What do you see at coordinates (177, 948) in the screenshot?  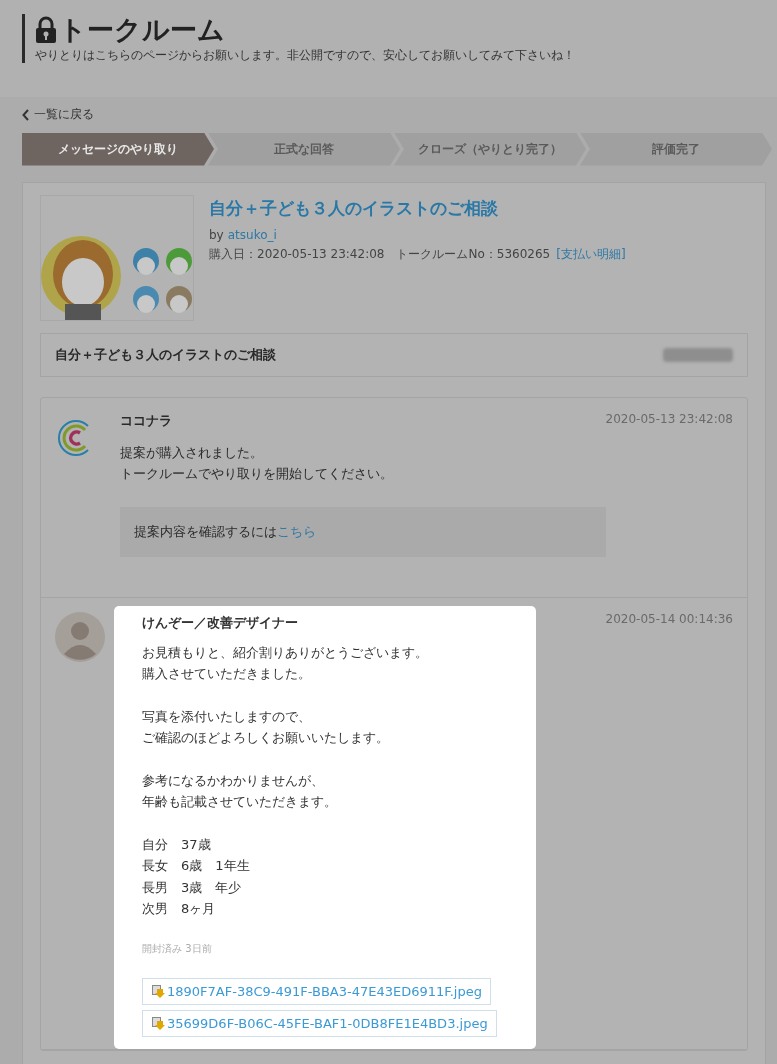 I see `read-status: 開封済み 3日前` at bounding box center [177, 948].